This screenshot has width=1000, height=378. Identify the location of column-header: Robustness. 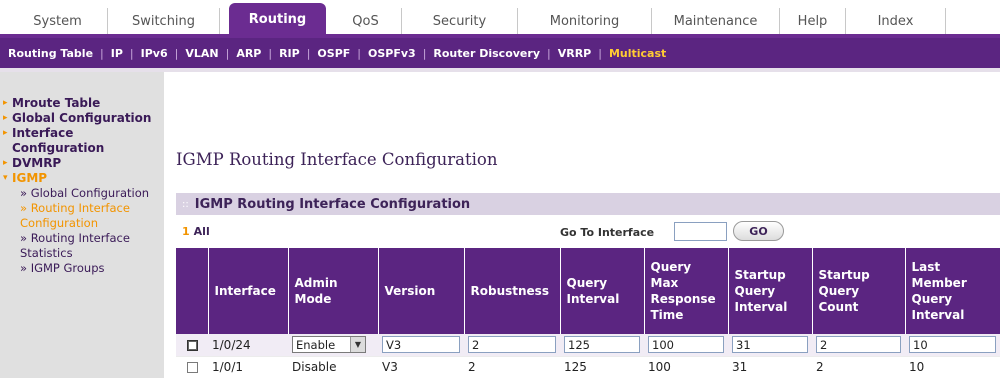
(512, 291).